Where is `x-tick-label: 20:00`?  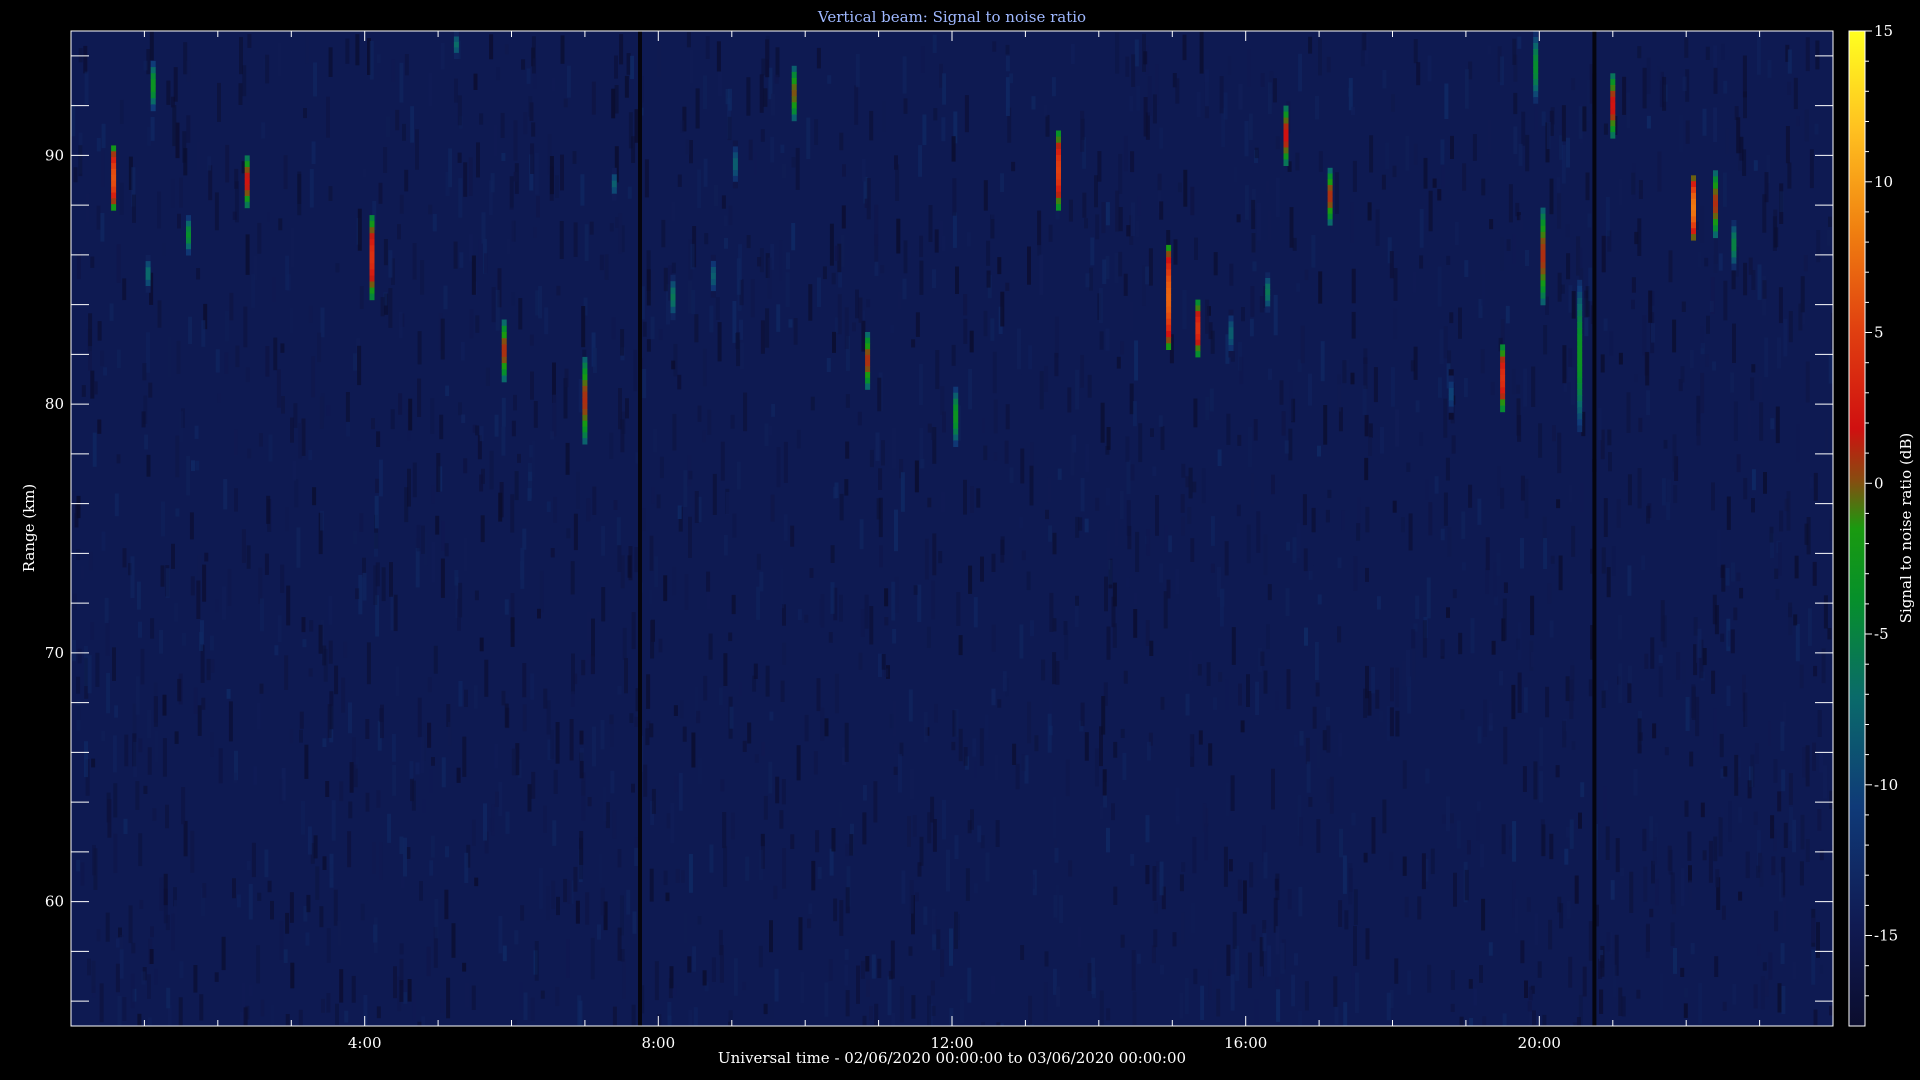
x-tick-label: 20:00 is located at coordinates (1539, 1043).